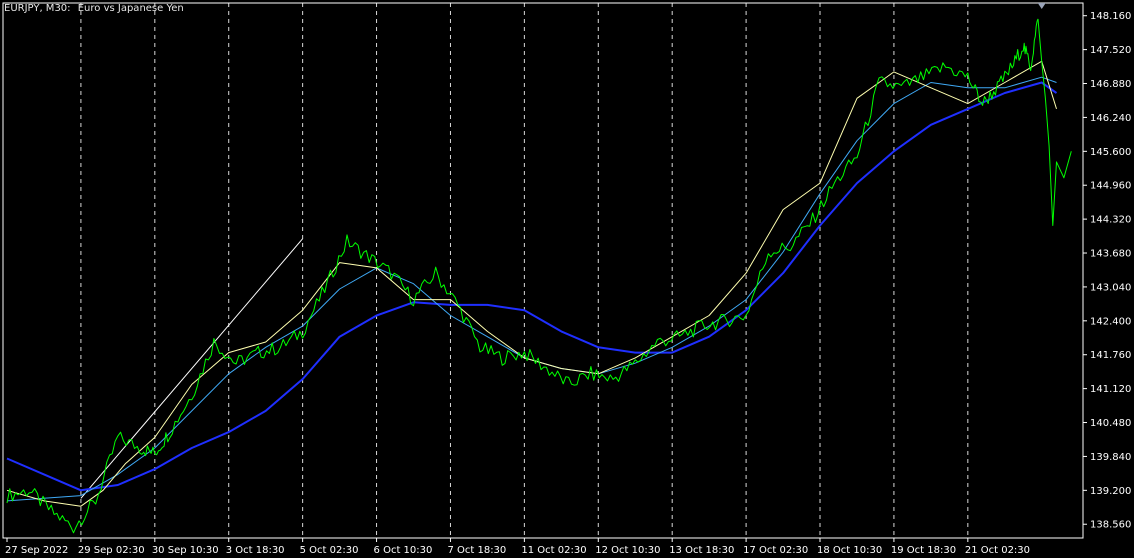 The height and width of the screenshot is (558, 1134). Describe the element at coordinates (775, 550) in the screenshot. I see `x-tick-label: 17 Oct 02:30` at that location.